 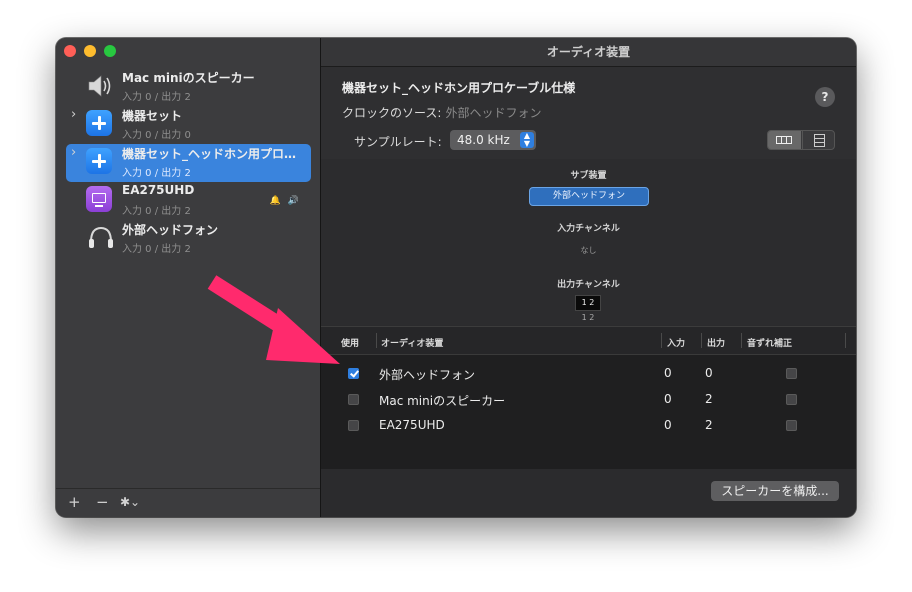 What do you see at coordinates (100, 238) in the screenshot?
I see `headphones-icon` at bounding box center [100, 238].